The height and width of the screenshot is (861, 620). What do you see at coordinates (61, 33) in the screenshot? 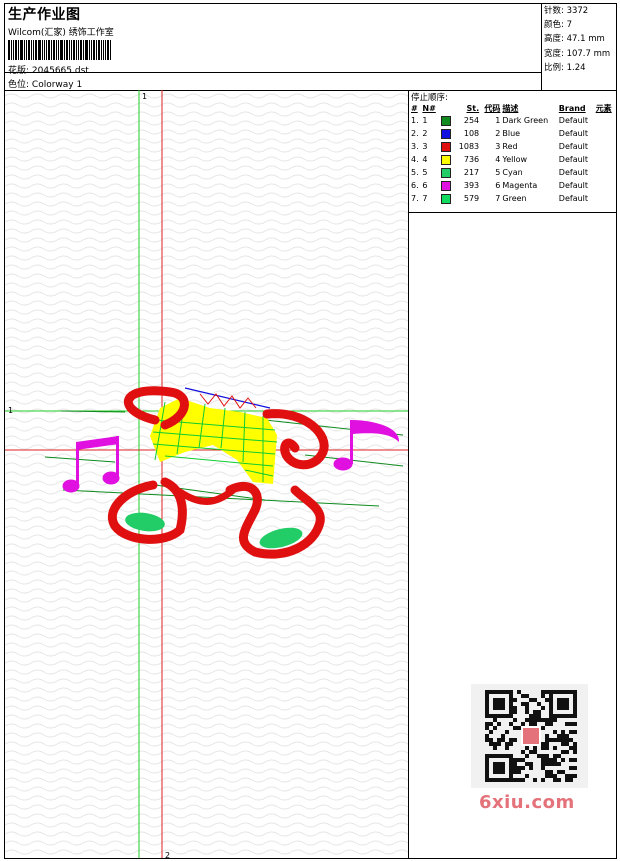
I see `company-name: Wilcom(汇家) 绣饰工作室` at bounding box center [61, 33].